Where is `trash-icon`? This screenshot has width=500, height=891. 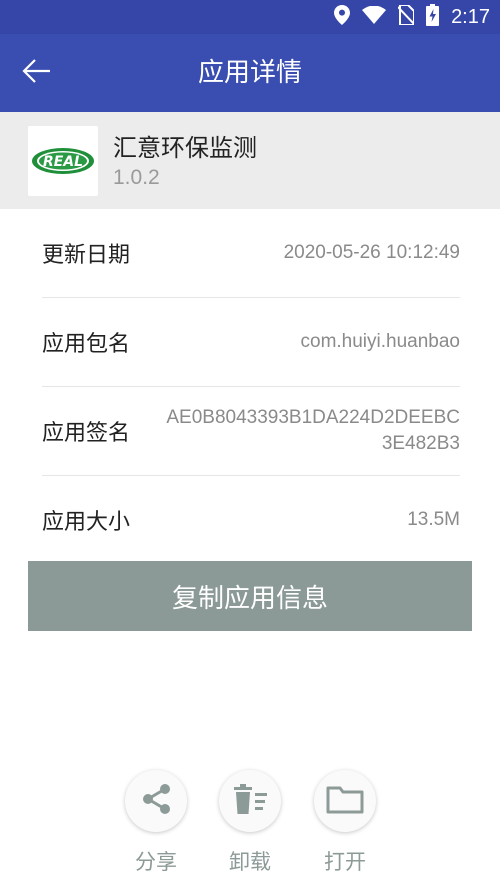 trash-icon is located at coordinates (250, 801).